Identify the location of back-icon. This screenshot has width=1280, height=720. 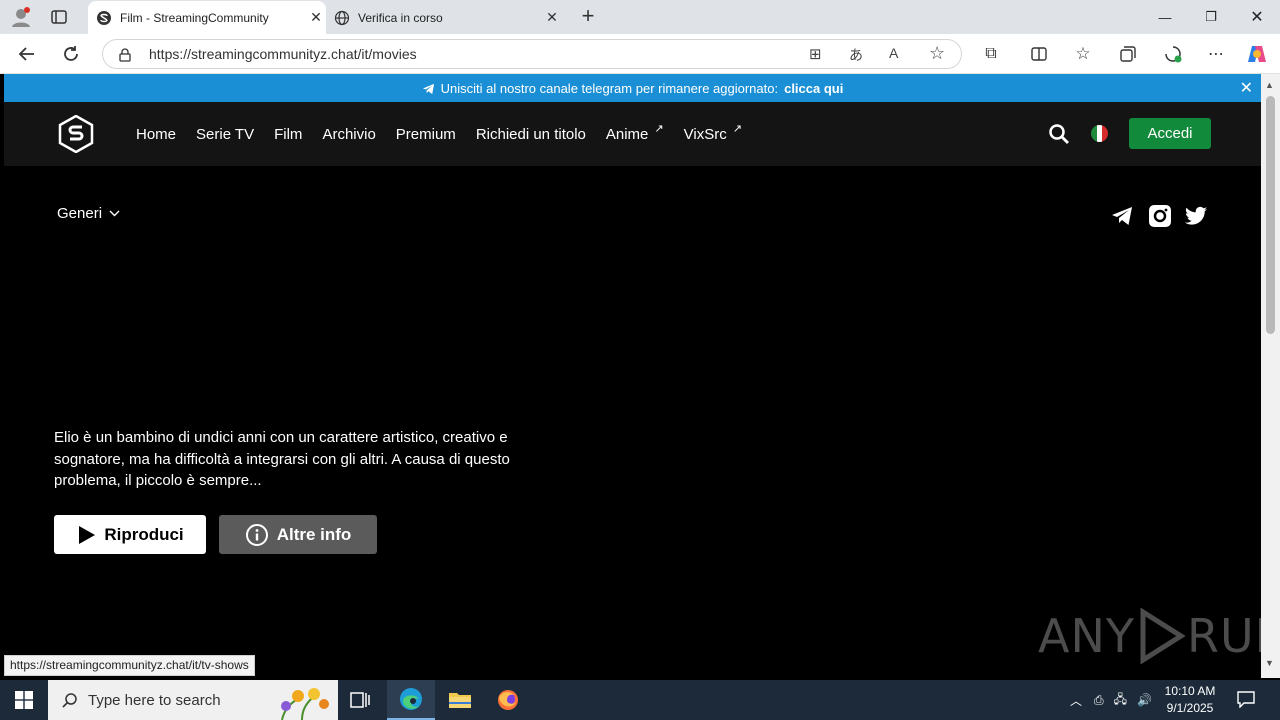
(27, 54).